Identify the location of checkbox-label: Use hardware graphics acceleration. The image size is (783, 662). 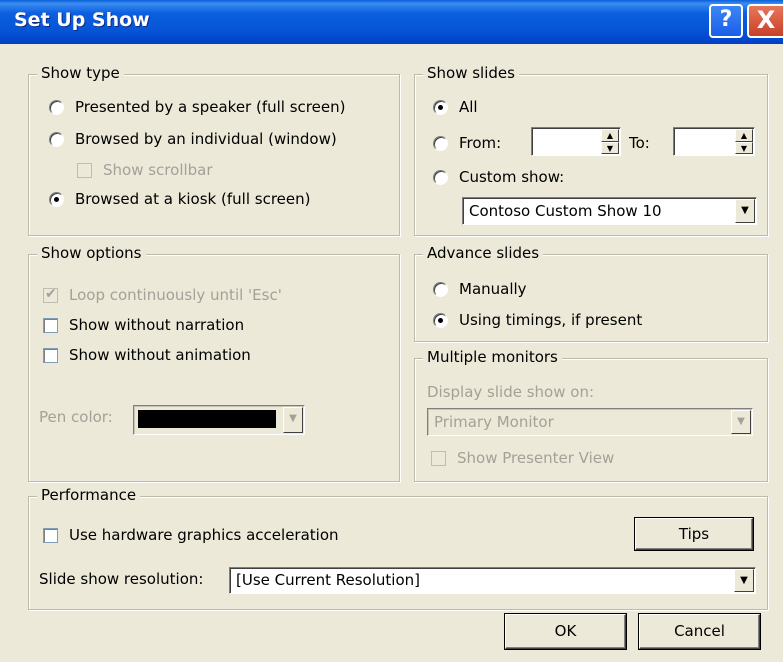
(204, 535).